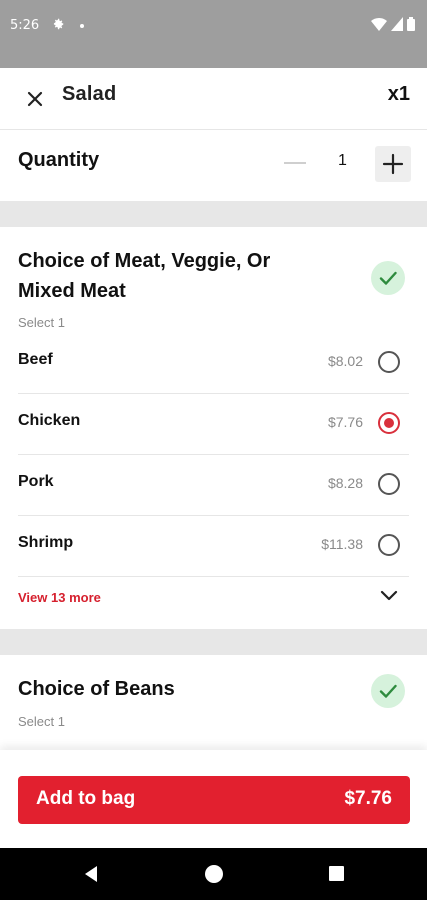 This screenshot has width=427, height=900. What do you see at coordinates (389, 596) in the screenshot?
I see `chevron-down-icon` at bounding box center [389, 596].